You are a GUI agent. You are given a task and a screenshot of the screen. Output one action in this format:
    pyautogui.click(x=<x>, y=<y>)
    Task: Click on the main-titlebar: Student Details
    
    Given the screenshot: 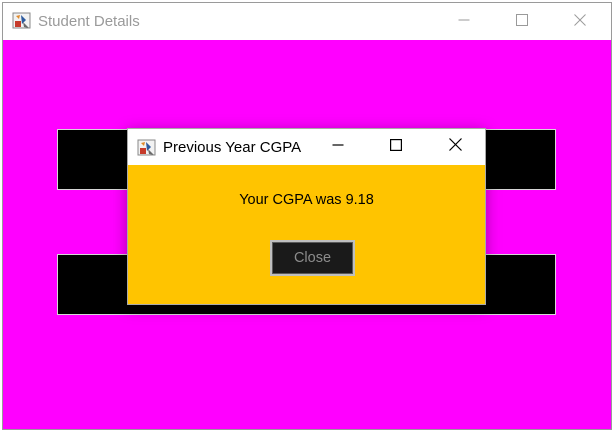 What is the action you would take?
    pyautogui.click(x=307, y=21)
    